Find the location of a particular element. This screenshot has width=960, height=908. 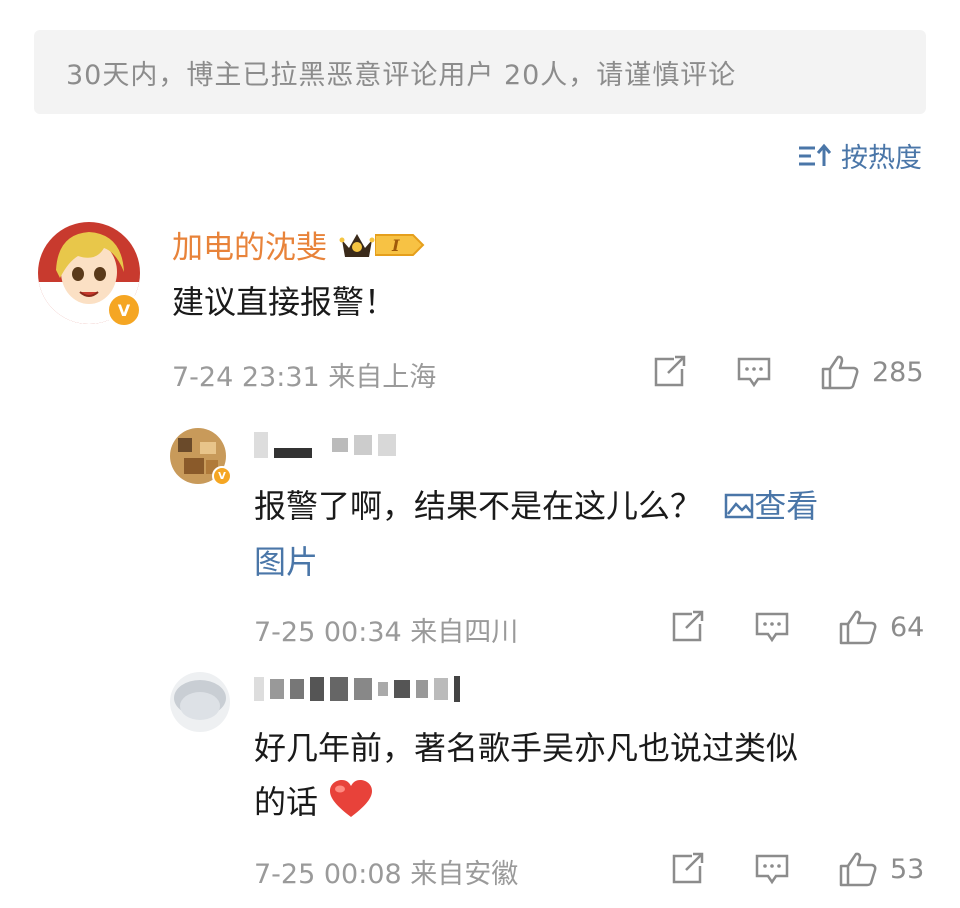

comment-time: 7-24 23:31 is located at coordinates (246, 377).